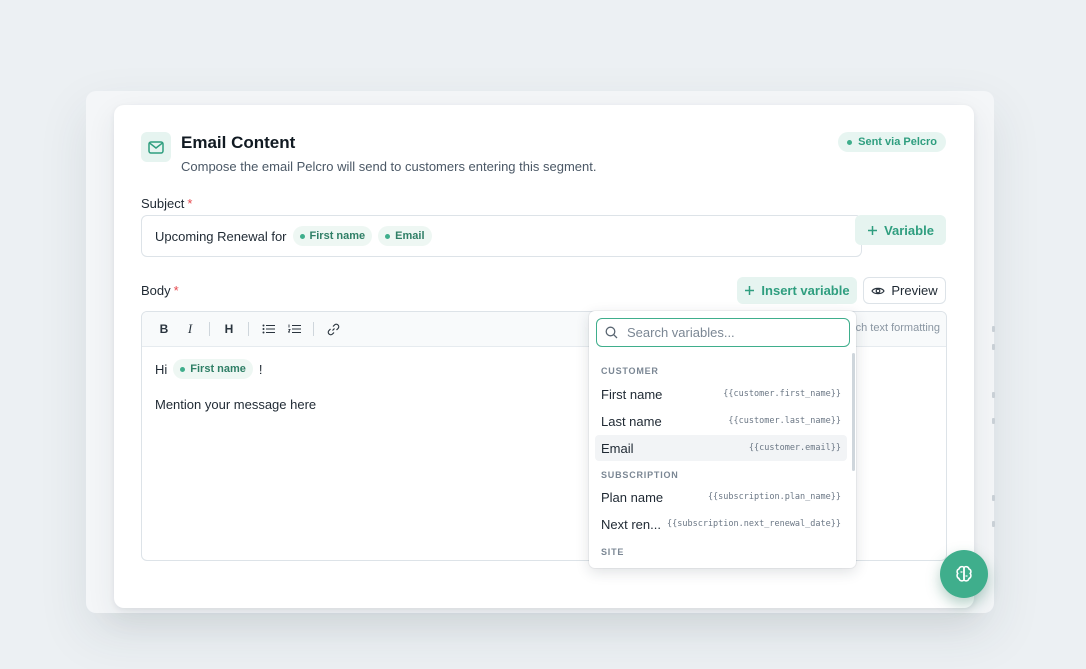 This screenshot has height=669, width=1086. Describe the element at coordinates (617, 448) in the screenshot. I see `option-name: Email` at that location.